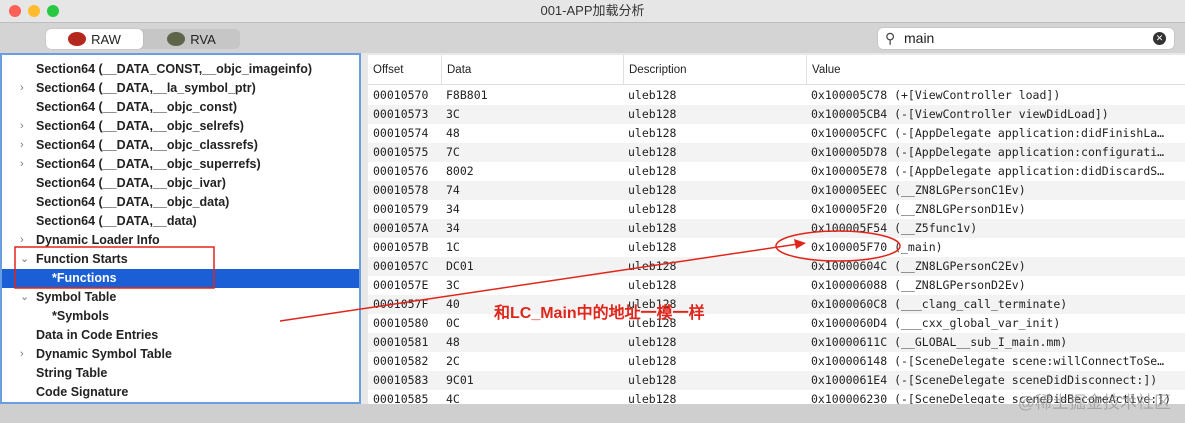  What do you see at coordinates (453, 247) in the screenshot?
I see `cell-data: 1C` at bounding box center [453, 247].